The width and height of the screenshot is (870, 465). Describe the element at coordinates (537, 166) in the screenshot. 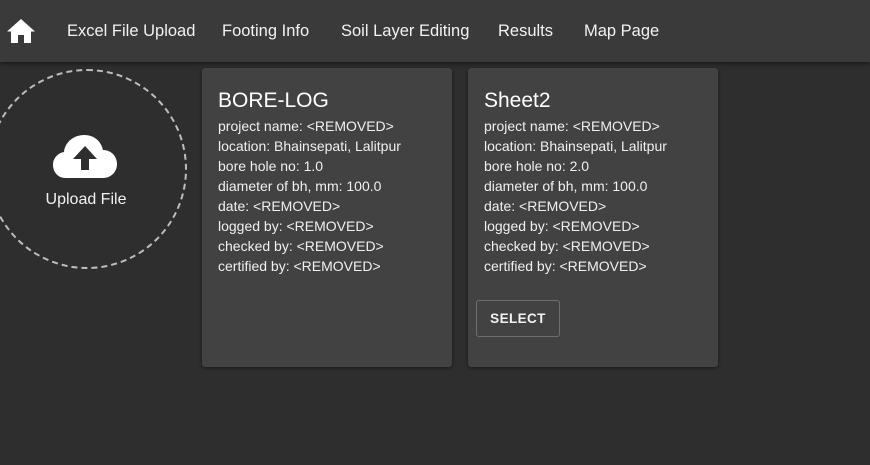

I see `bore-hole-no-line: bore hole no: 2.0` at that location.